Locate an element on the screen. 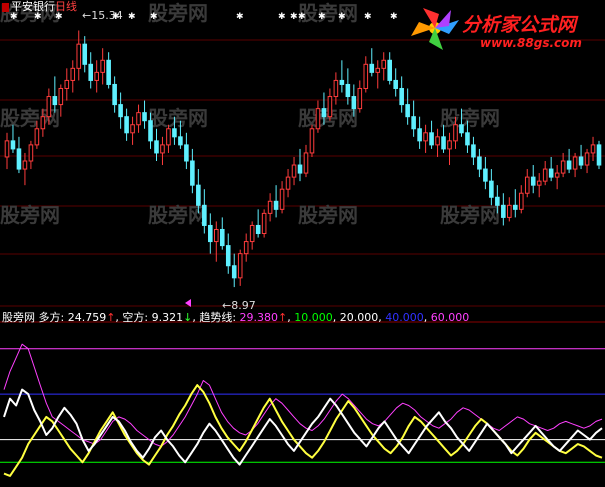  indicator-level-value: 10.000 is located at coordinates (313, 317).